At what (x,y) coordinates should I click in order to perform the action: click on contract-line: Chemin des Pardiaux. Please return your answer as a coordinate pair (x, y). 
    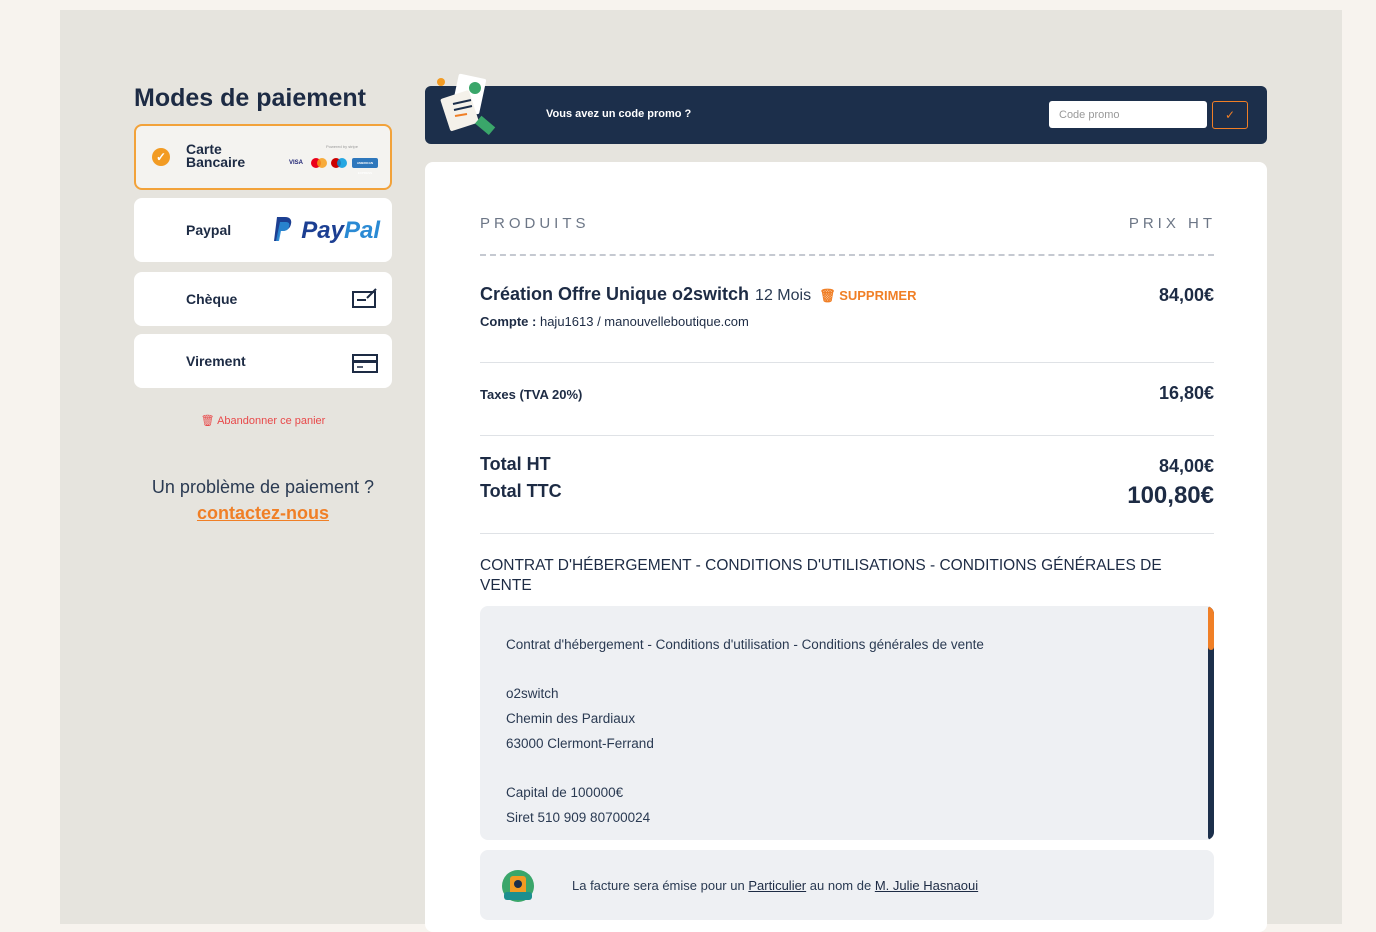
    Looking at the image, I should click on (571, 718).